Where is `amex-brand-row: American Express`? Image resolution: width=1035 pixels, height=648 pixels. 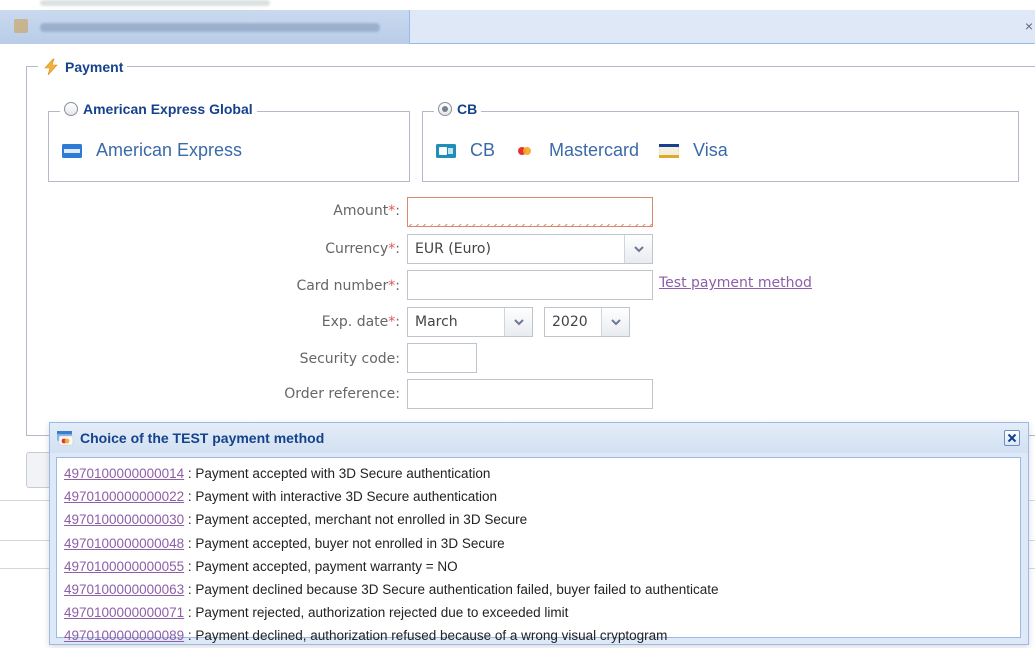 amex-brand-row: American Express is located at coordinates (152, 150).